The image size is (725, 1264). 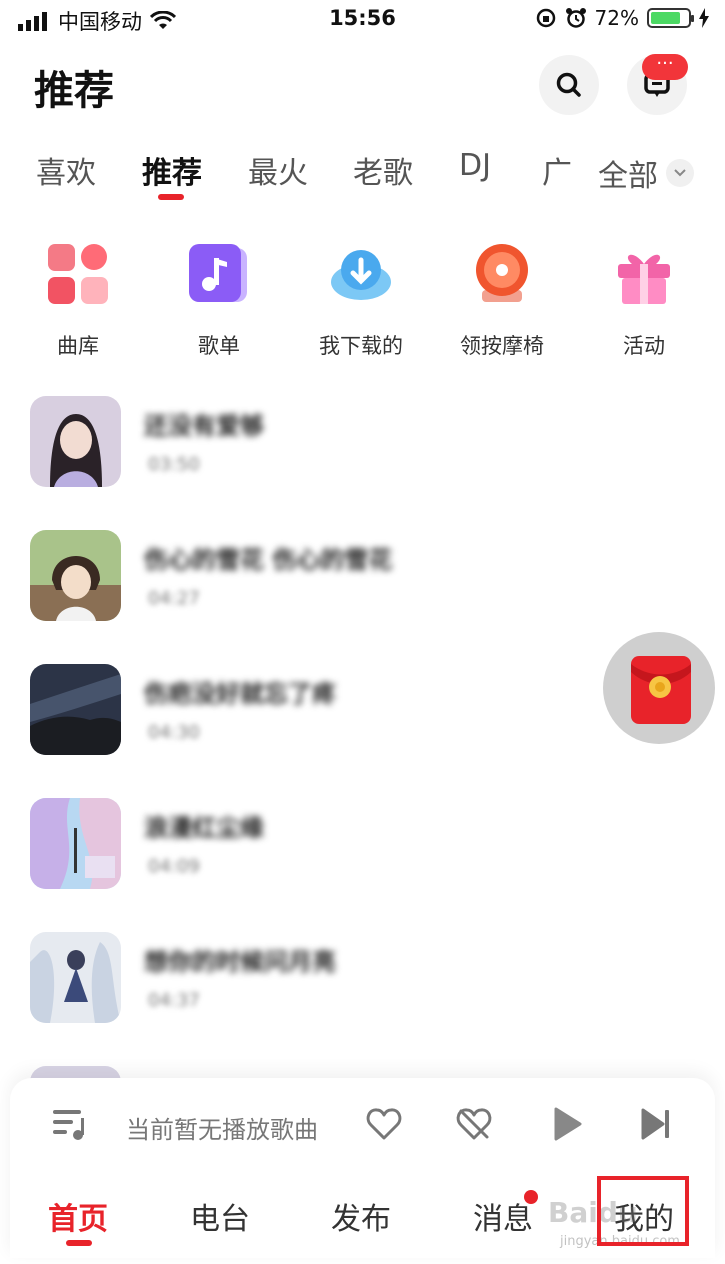 I want to click on annotation-highlight-box, so click(x=643, y=1211).